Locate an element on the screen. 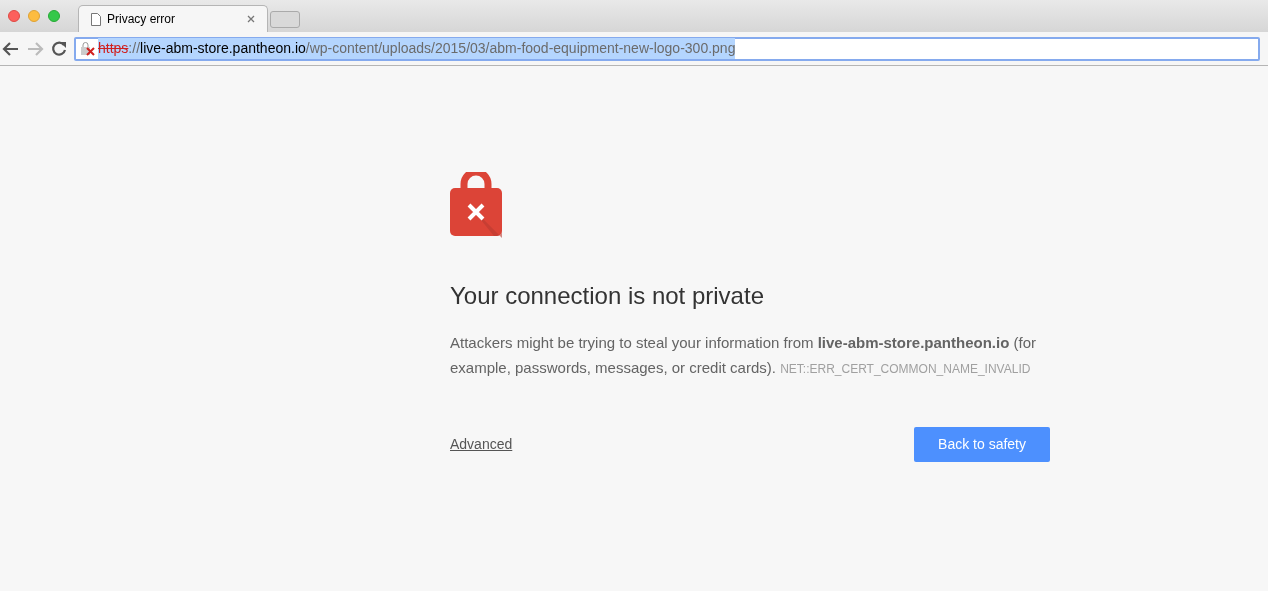  url-path: :// is located at coordinates (134, 48).